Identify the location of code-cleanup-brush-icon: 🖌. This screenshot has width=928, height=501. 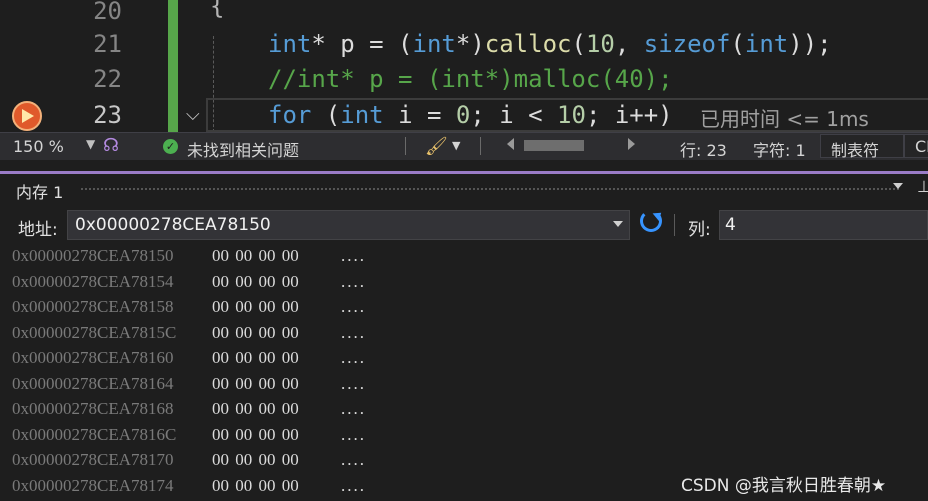
(436, 146).